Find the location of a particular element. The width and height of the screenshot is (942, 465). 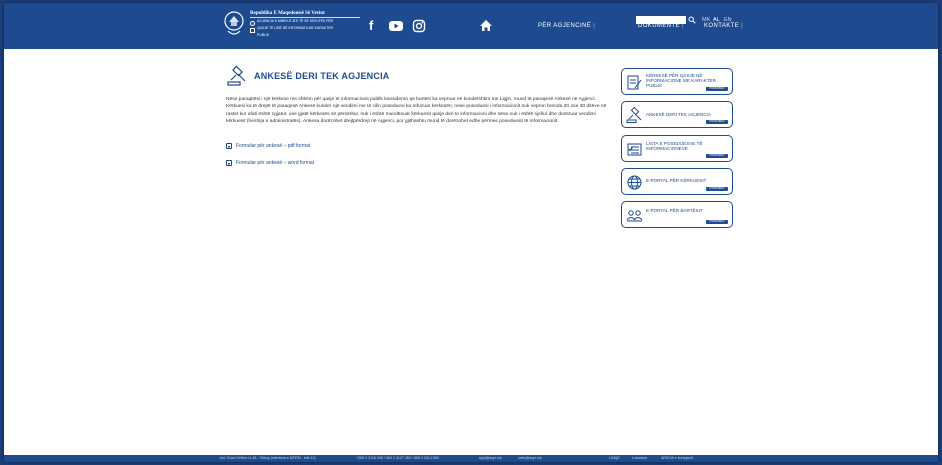

brand-title: Republika E Maqedonisë Së Veriut is located at coordinates (287, 13).